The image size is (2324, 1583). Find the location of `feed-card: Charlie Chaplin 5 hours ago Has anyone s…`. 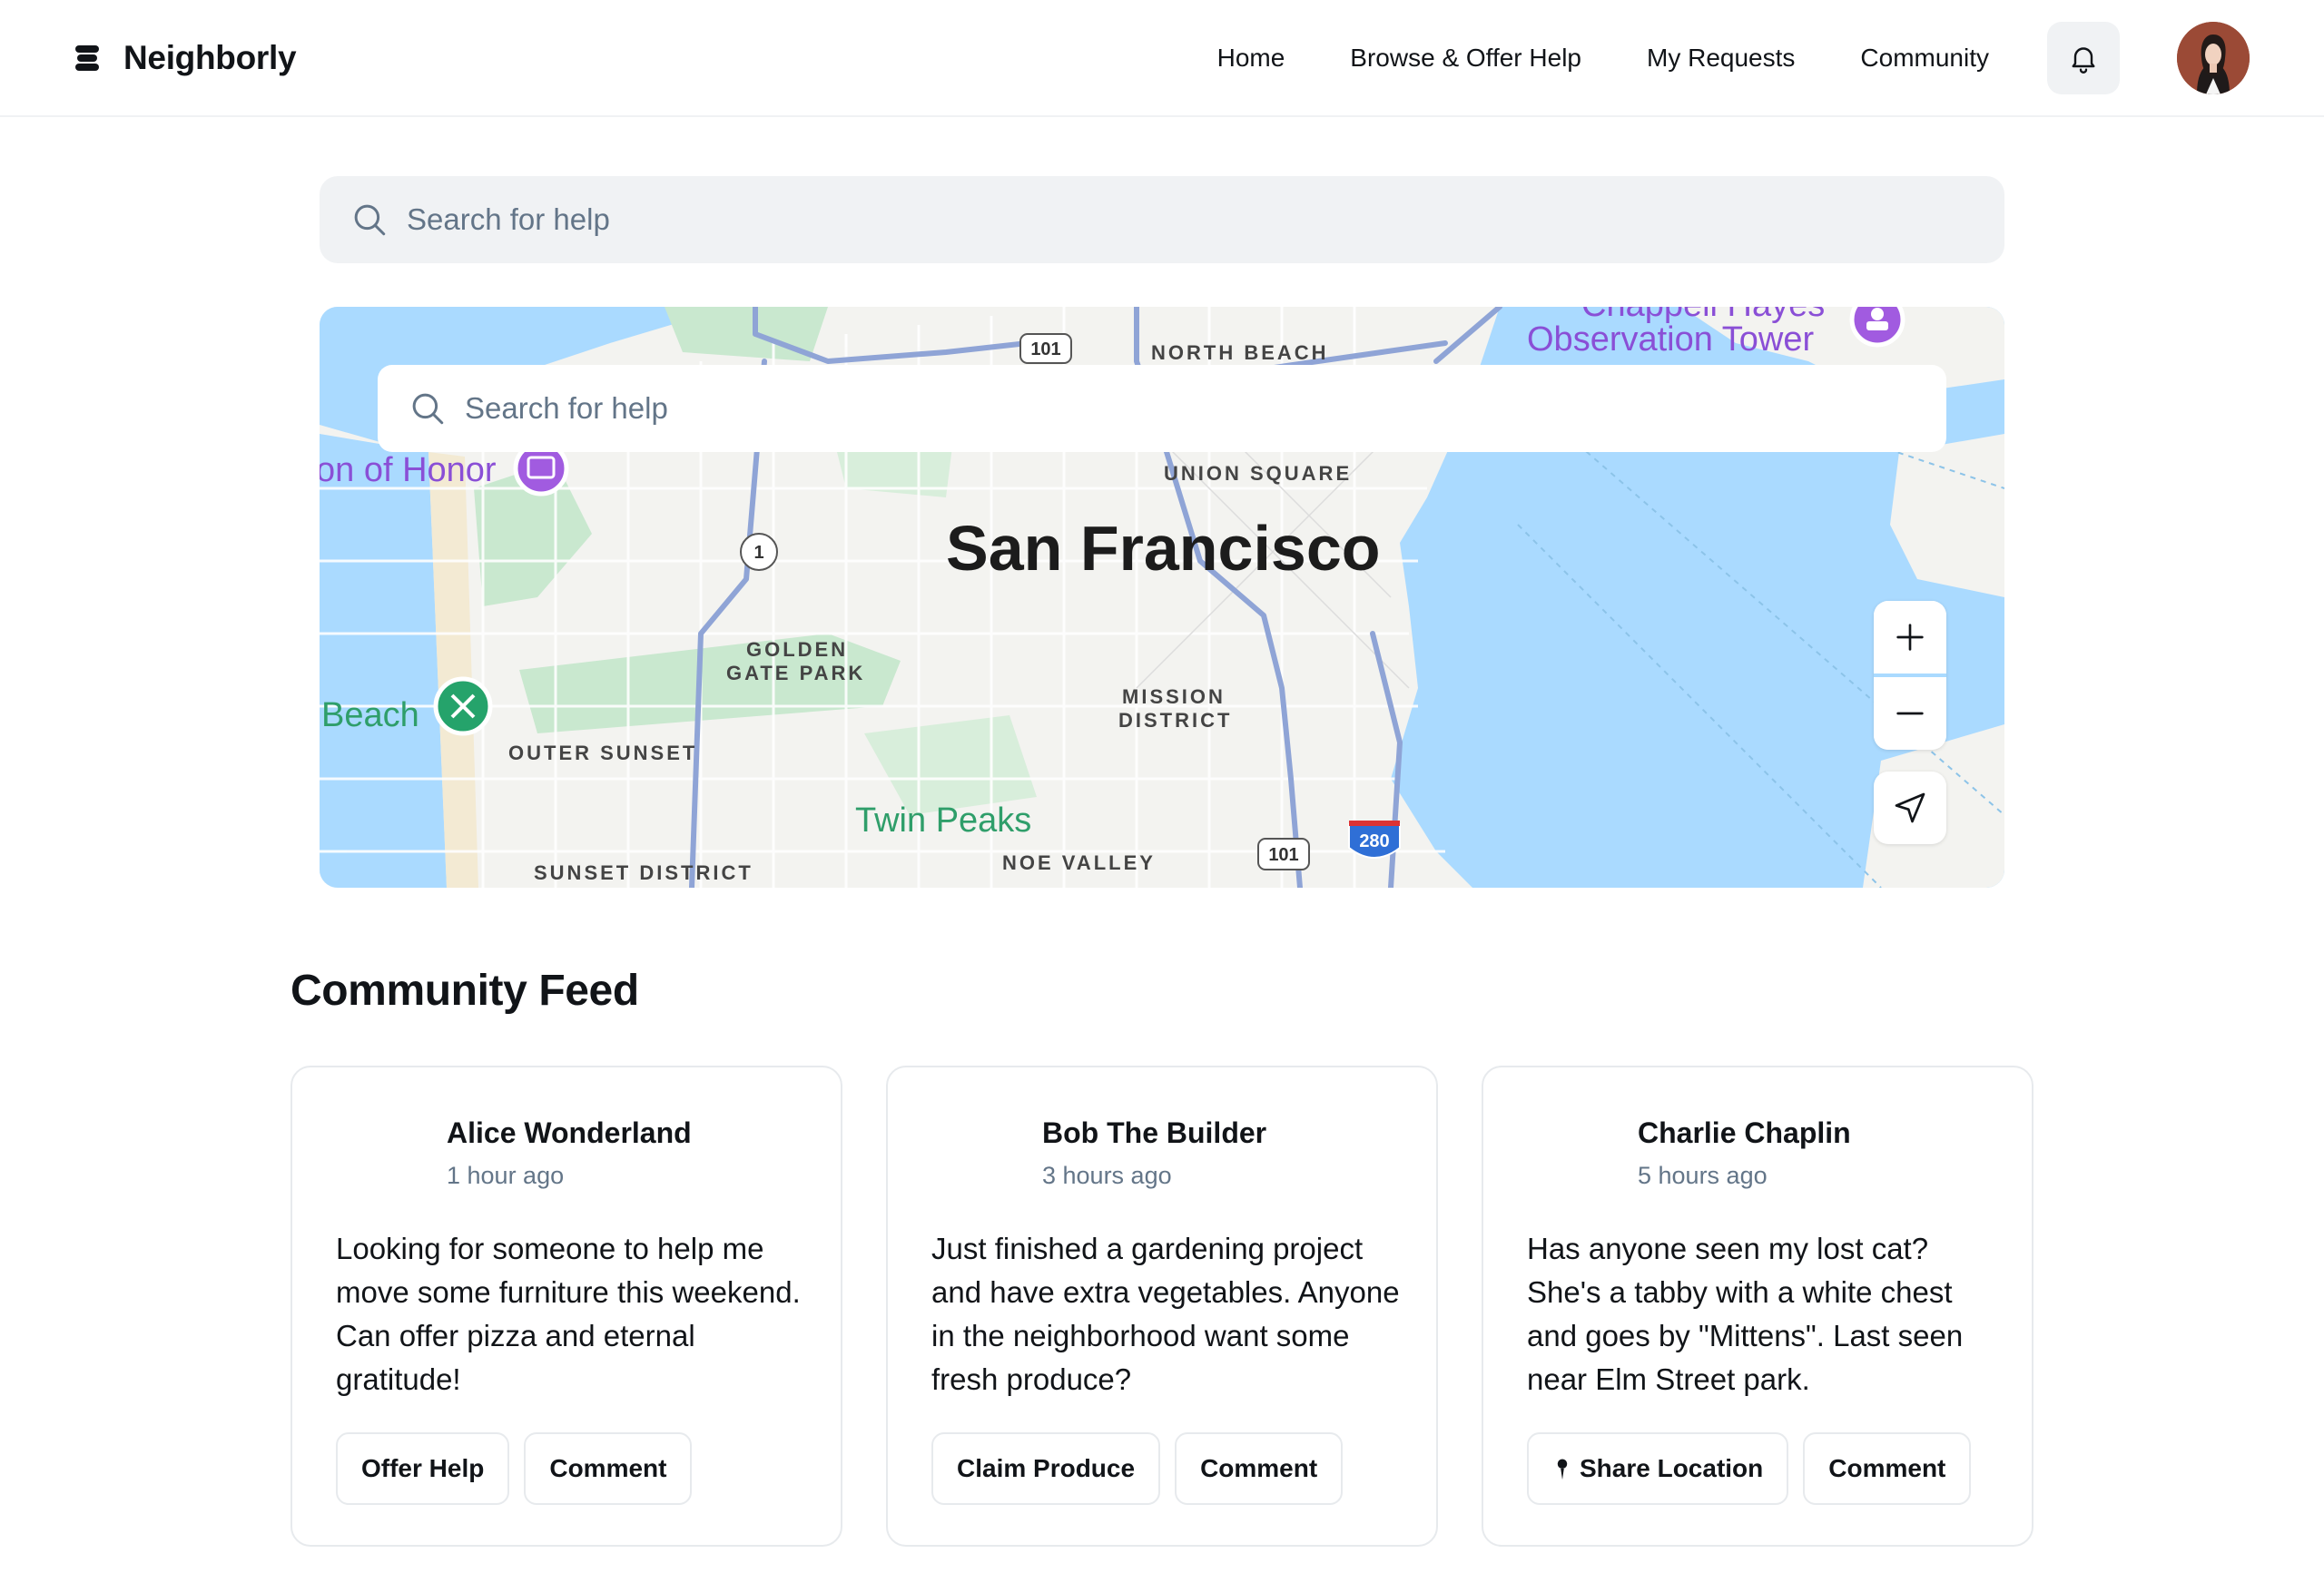

feed-card: Charlie Chaplin 5 hours ago Has anyone s… is located at coordinates (1758, 1306).